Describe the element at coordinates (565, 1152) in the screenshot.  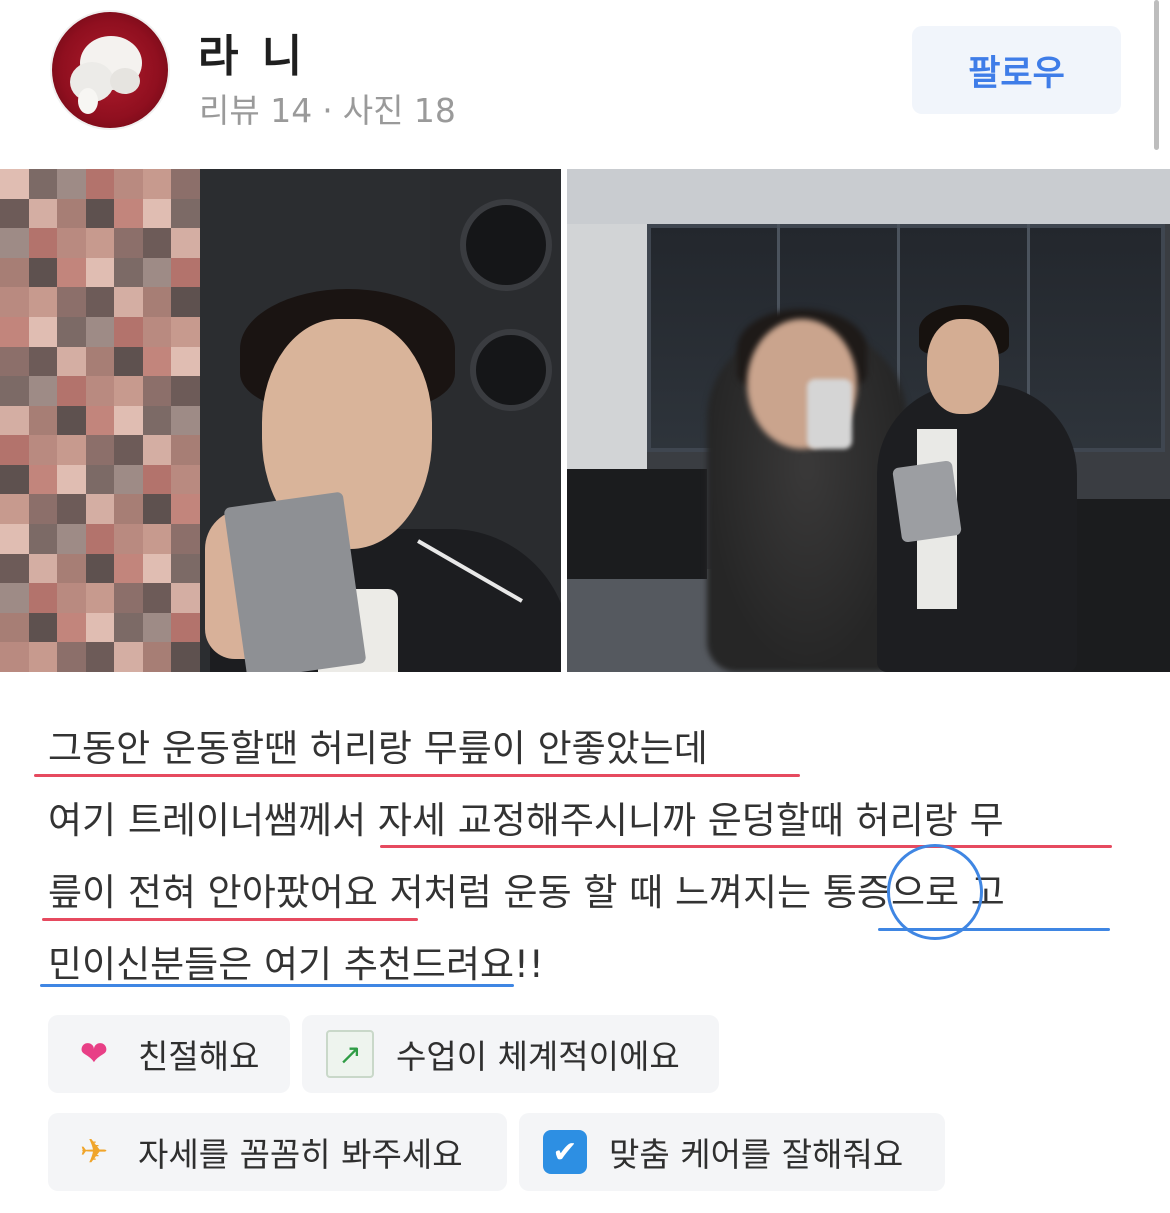
I see `check-box-icon: ✔` at that location.